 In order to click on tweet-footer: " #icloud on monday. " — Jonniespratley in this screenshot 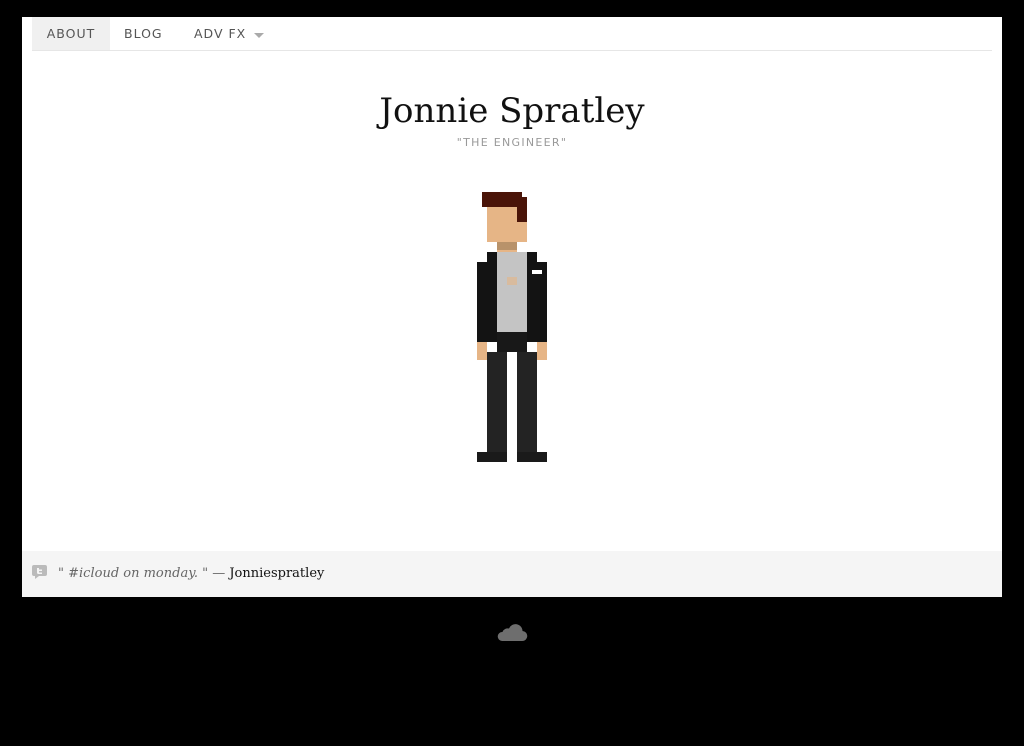, I will do `click(512, 574)`.